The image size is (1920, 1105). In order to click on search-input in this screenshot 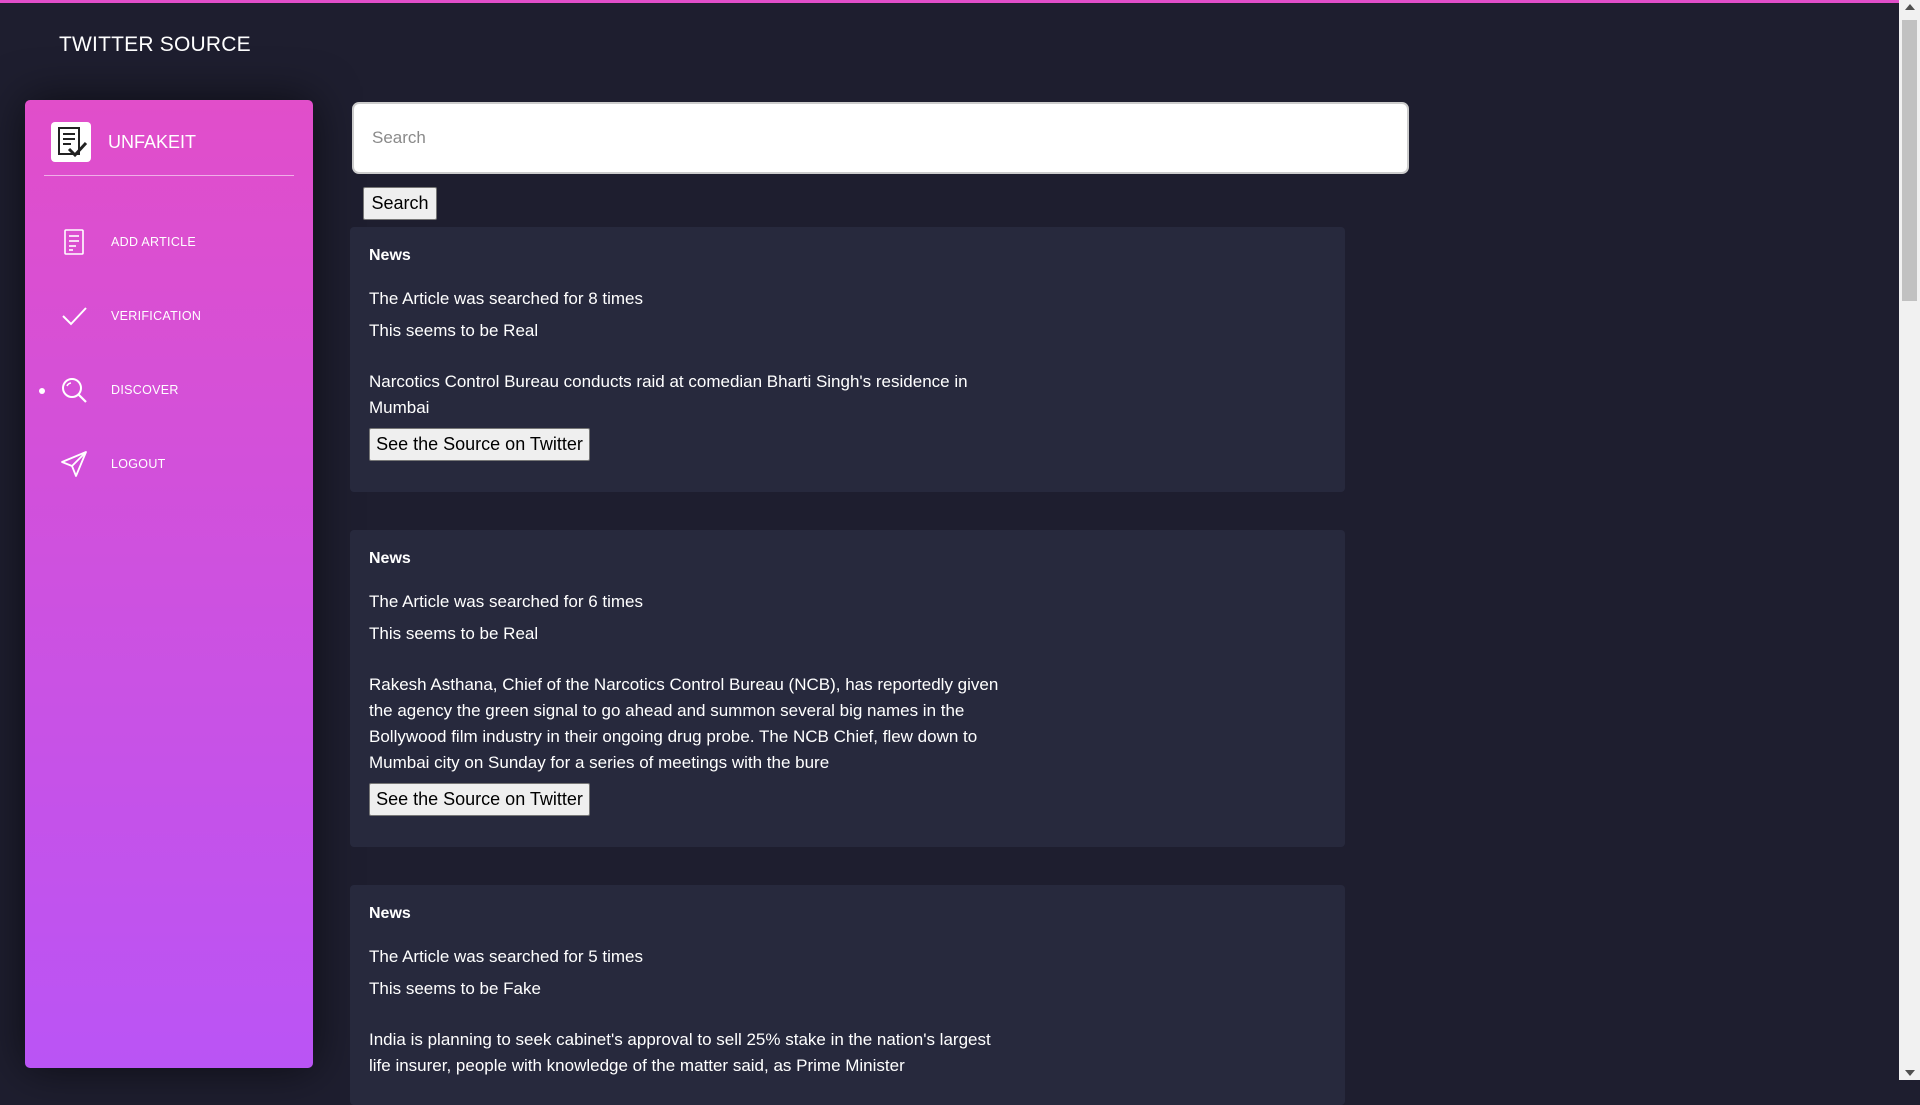, I will do `click(880, 138)`.